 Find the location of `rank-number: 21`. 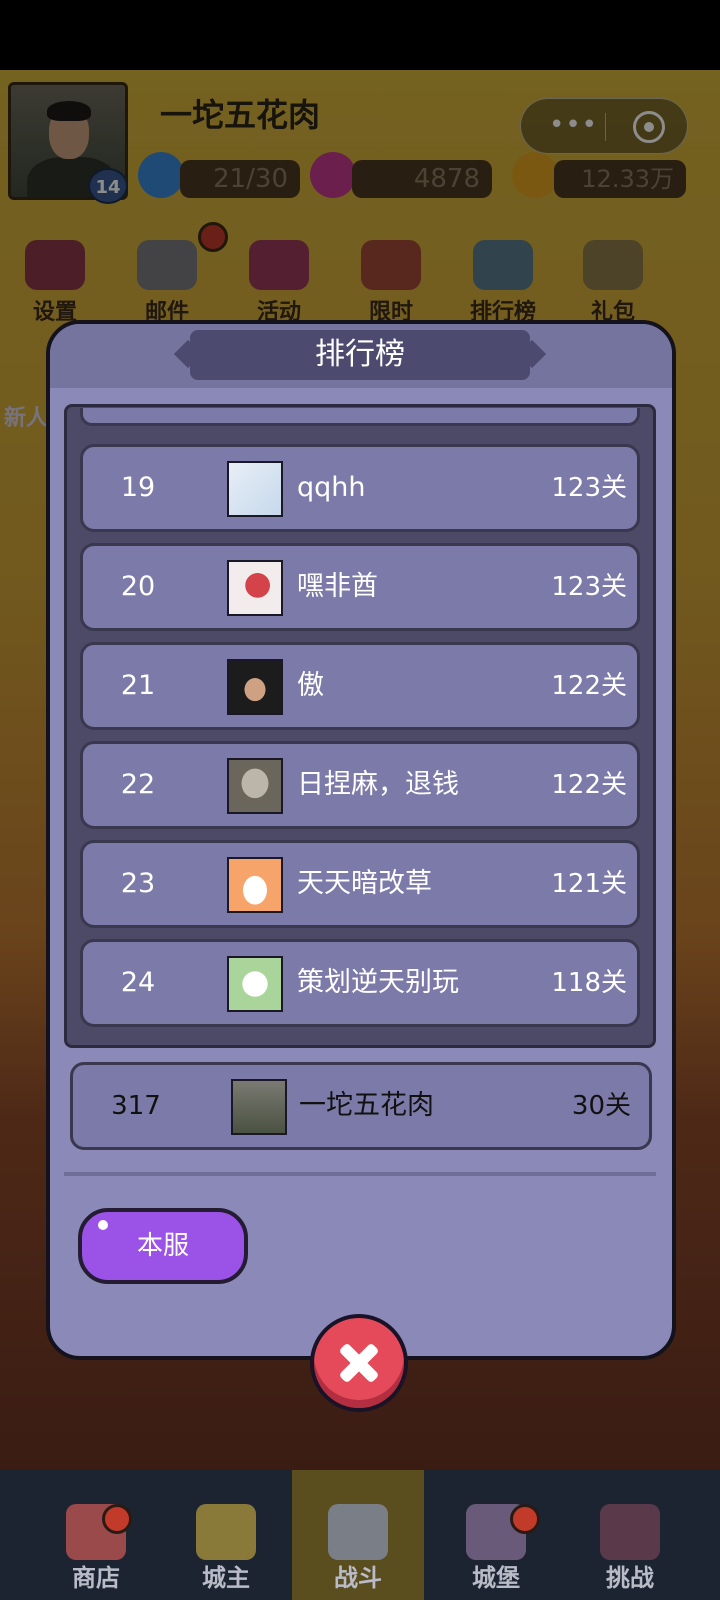

rank-number: 21 is located at coordinates (138, 685).